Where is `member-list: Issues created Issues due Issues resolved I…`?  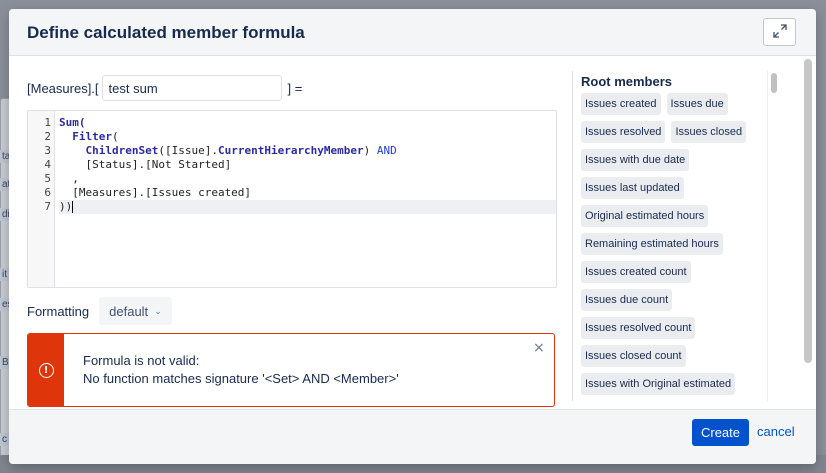 member-list: Issues created Issues due Issues resolved I… is located at coordinates (675, 247).